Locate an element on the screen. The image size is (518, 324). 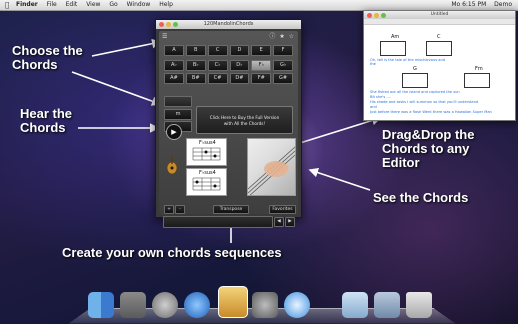
callout-hear-text: Hear the Chords is located at coordinates (46, 120).